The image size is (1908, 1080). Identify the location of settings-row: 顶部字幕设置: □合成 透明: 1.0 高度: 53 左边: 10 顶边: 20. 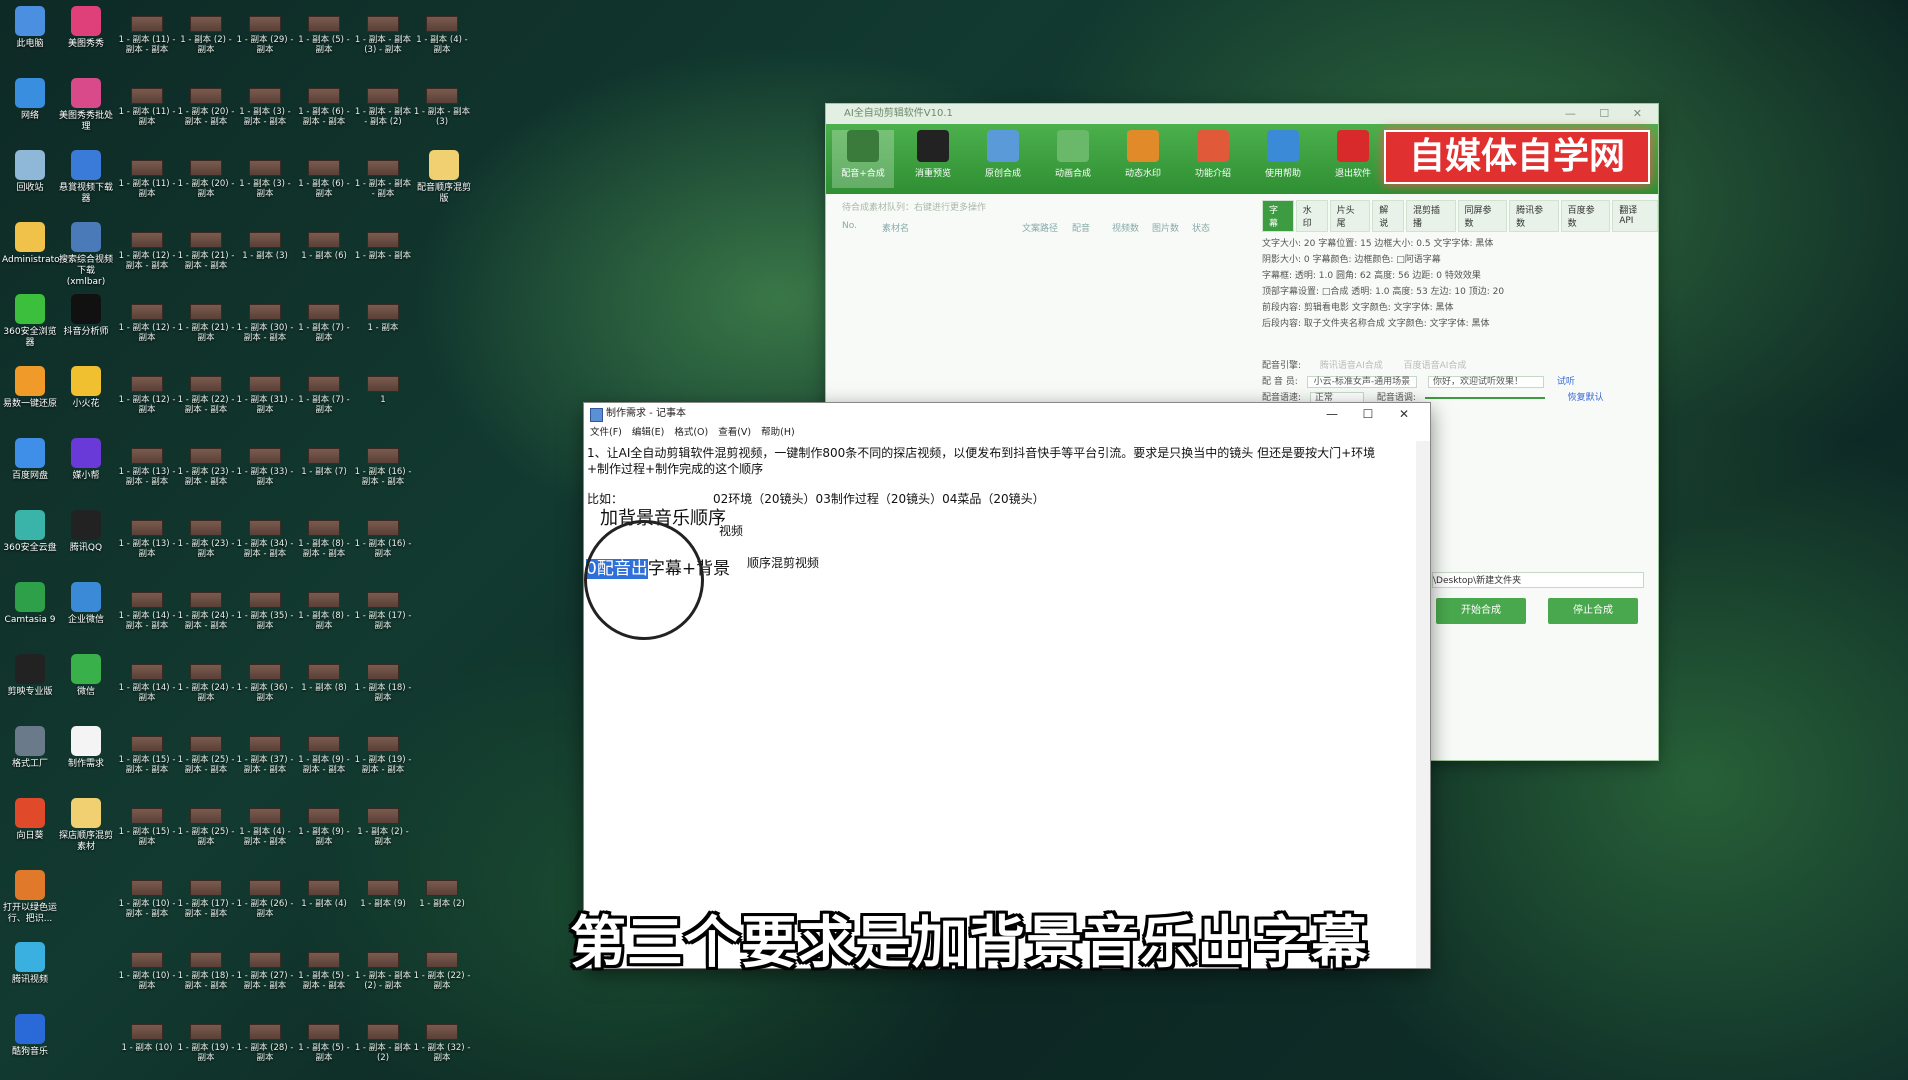
(1460, 290).